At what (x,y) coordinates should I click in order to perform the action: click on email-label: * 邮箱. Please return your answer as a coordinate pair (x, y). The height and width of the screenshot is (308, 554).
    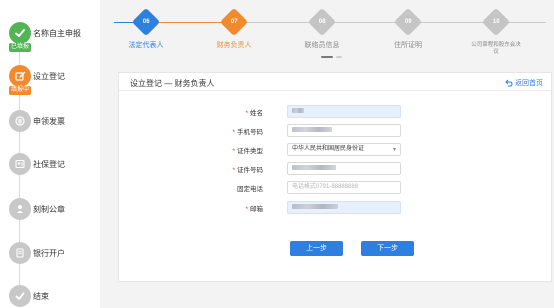
    Looking at the image, I should click on (254, 209).